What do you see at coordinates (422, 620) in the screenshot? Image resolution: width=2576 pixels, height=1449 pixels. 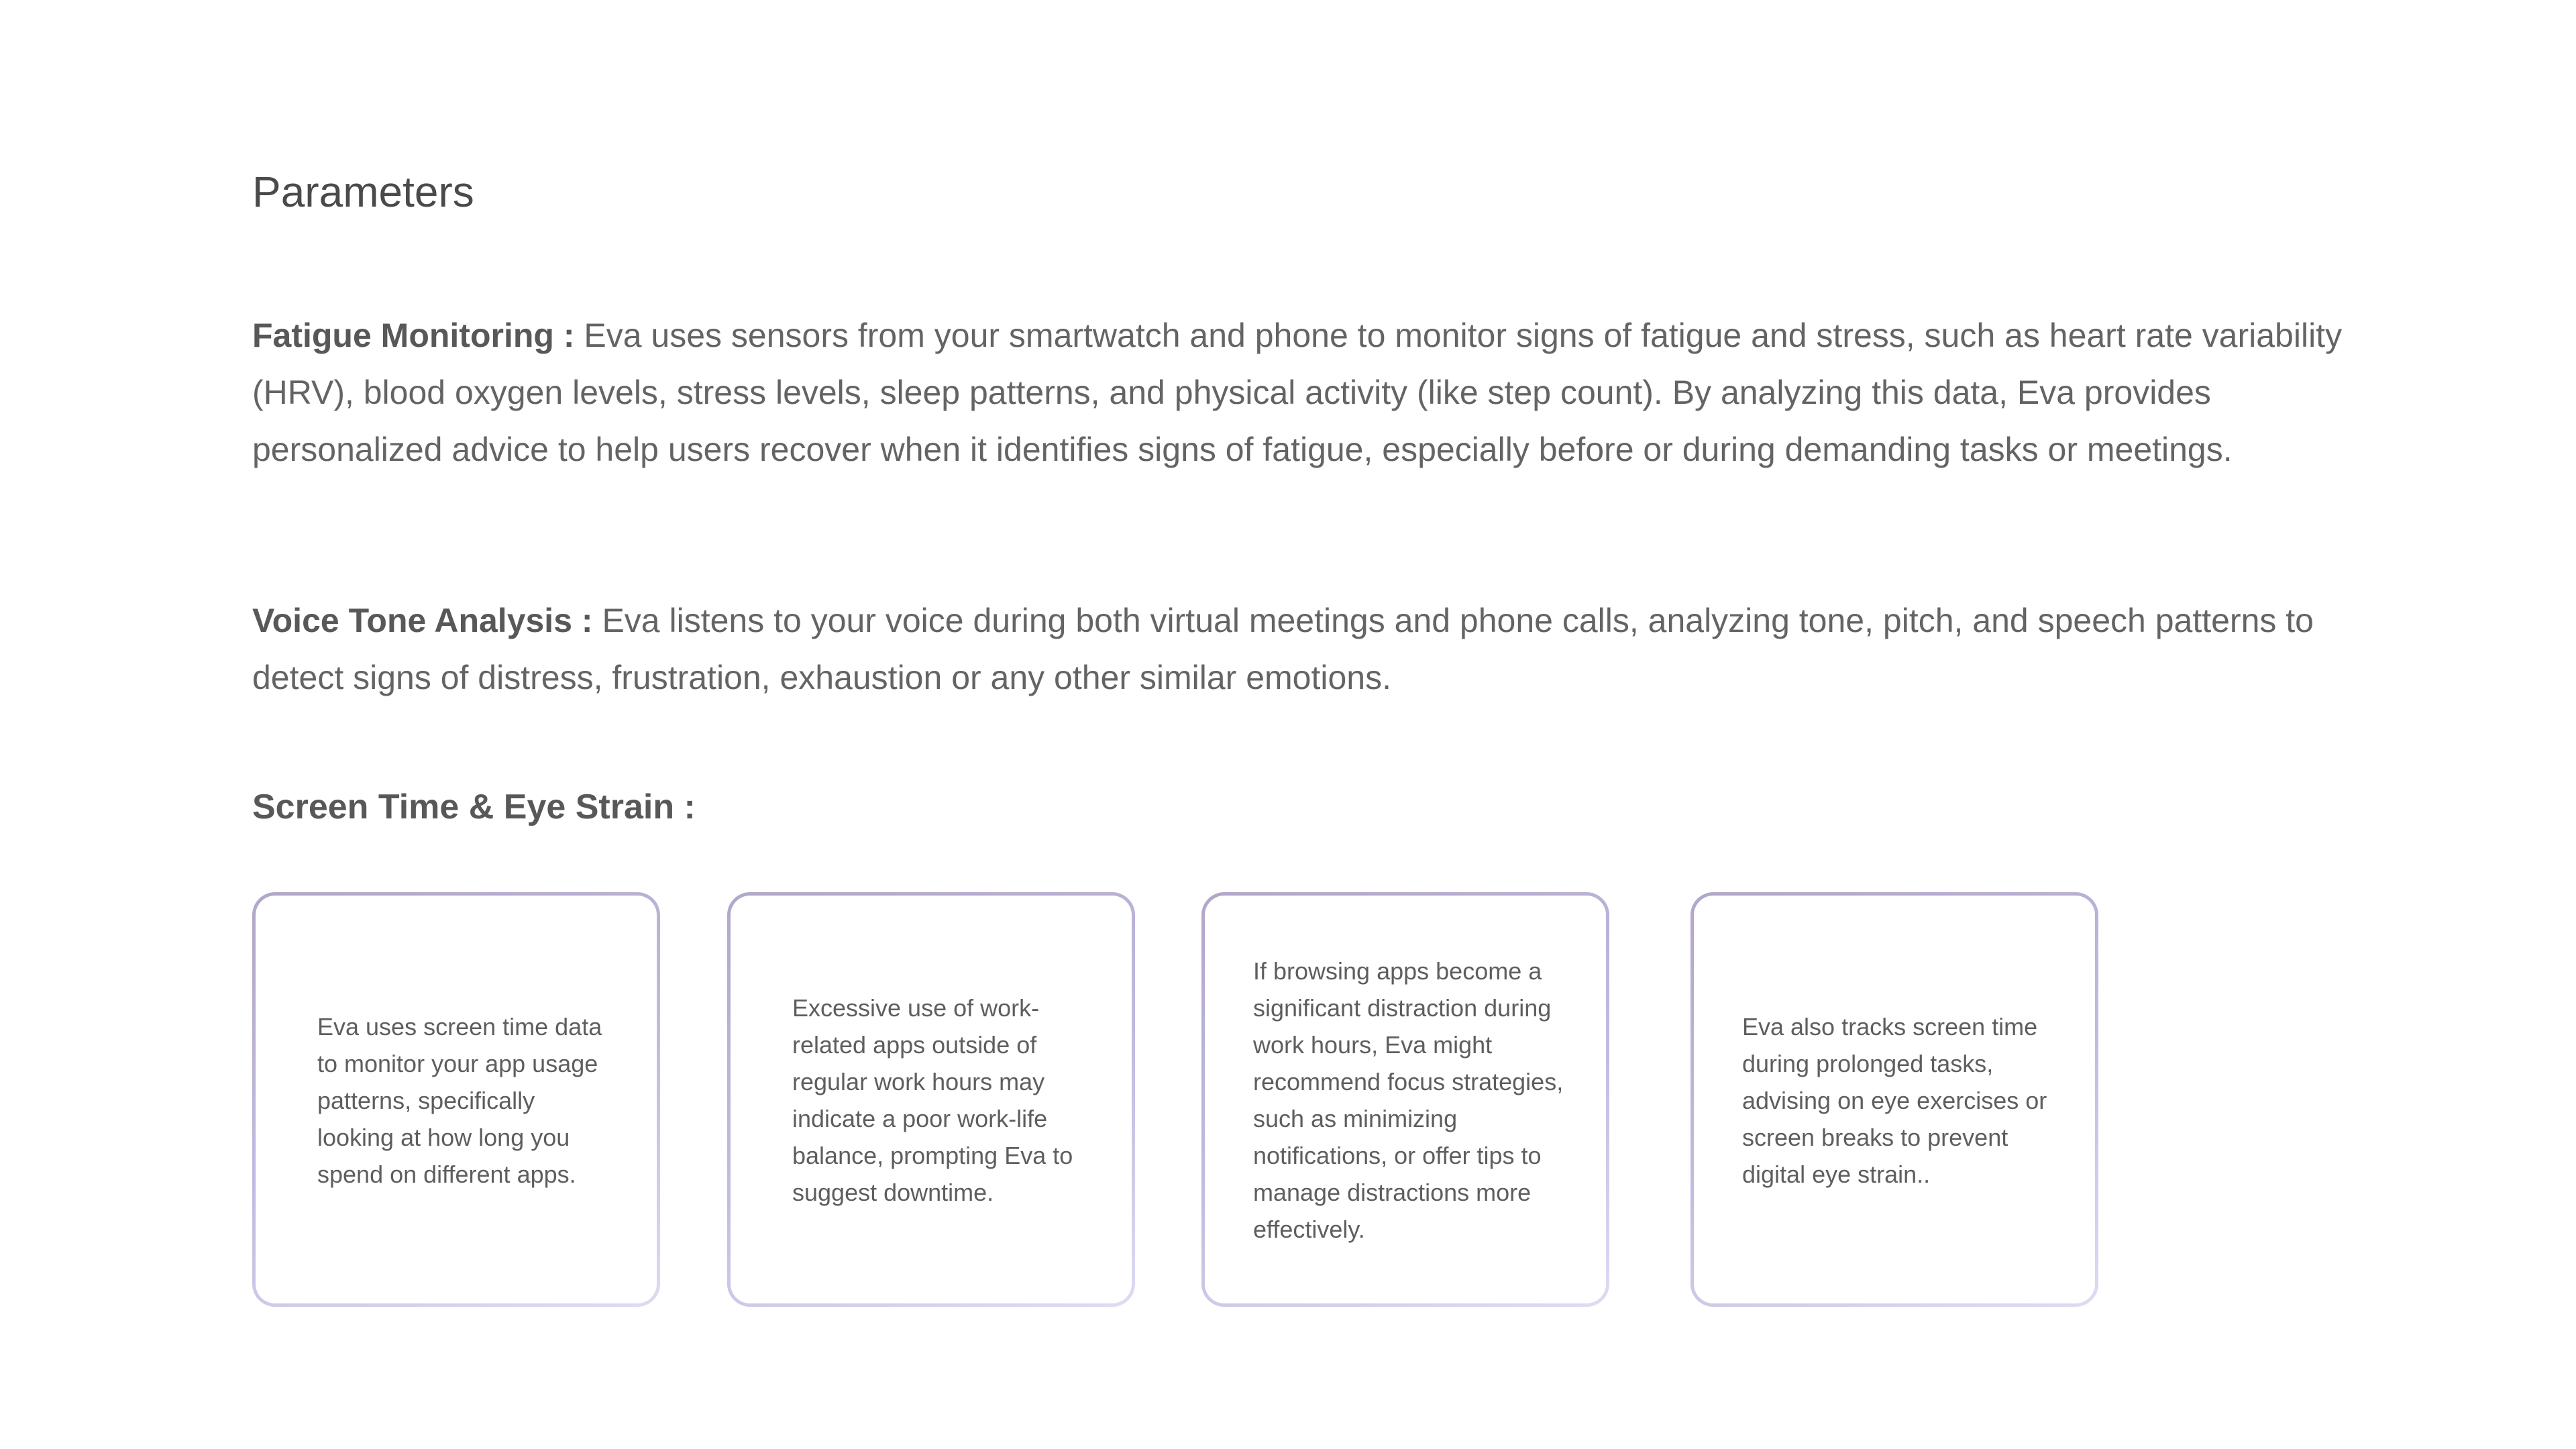 I see `voice-tone-analysis-label: Voice Tone Analysis :` at bounding box center [422, 620].